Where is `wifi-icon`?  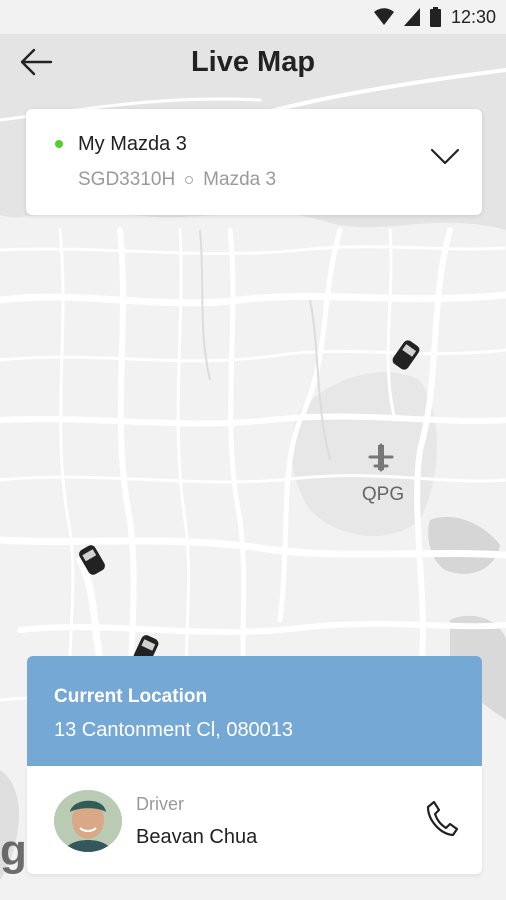
wifi-icon is located at coordinates (383, 16).